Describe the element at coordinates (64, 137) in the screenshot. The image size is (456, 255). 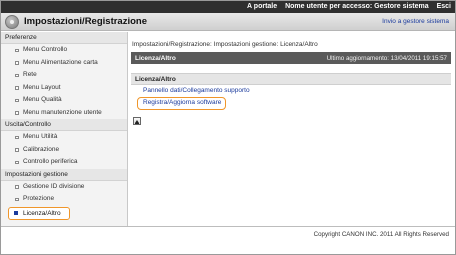
I see `sidebar-item-utility-menu: Menu Utilità` at that location.